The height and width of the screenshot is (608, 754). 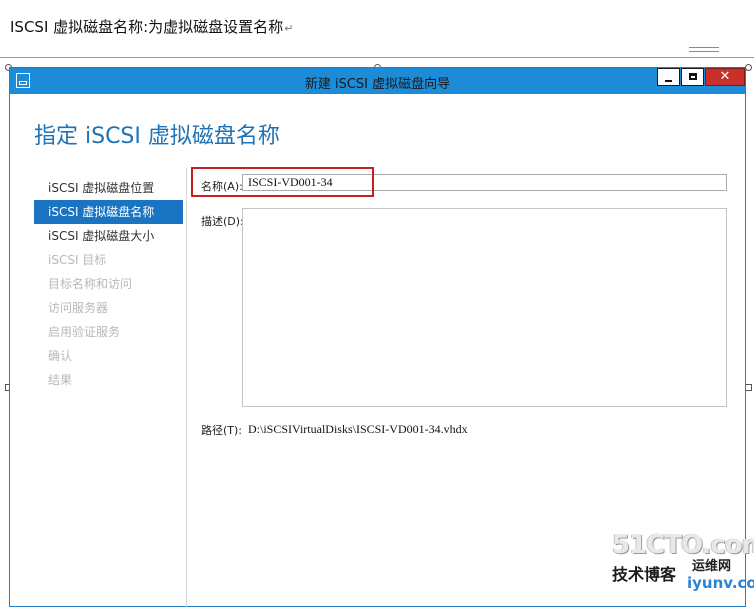 I want to click on close-button: ✕, so click(x=725, y=77).